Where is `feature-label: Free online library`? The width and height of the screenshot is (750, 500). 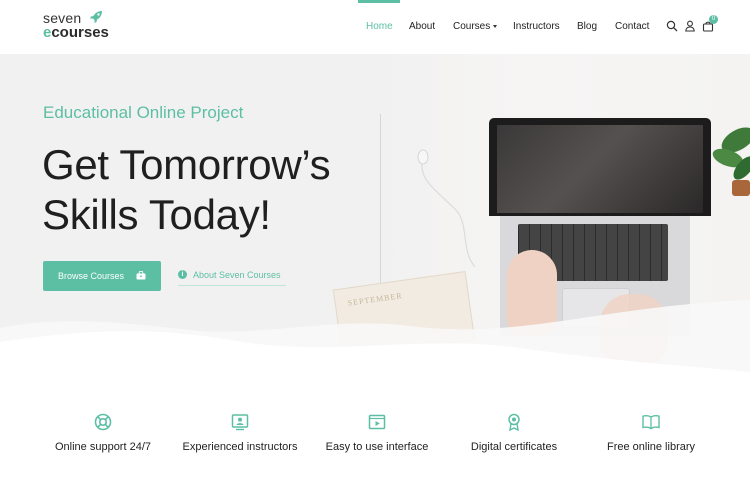 feature-label: Free online library is located at coordinates (651, 447).